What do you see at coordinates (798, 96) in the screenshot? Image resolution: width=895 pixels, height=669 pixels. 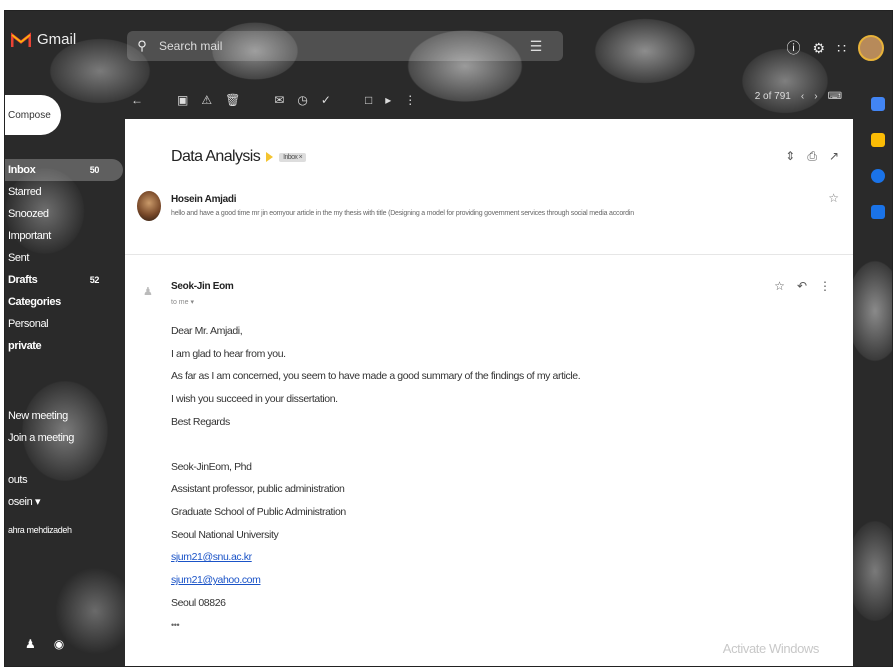 I see `pager: 2 of 791 ‹ › ⌨` at bounding box center [798, 96].